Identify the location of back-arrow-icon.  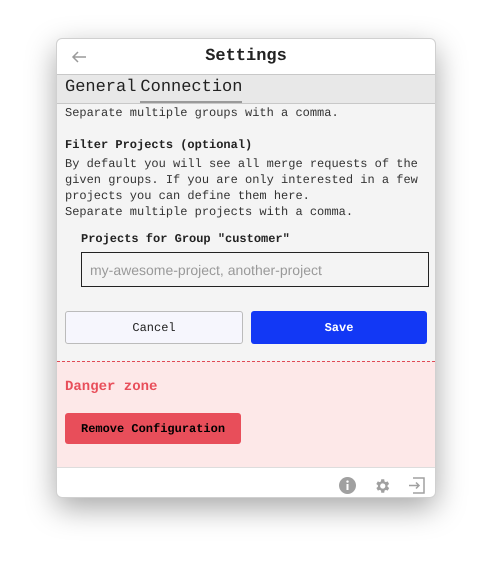
(79, 57).